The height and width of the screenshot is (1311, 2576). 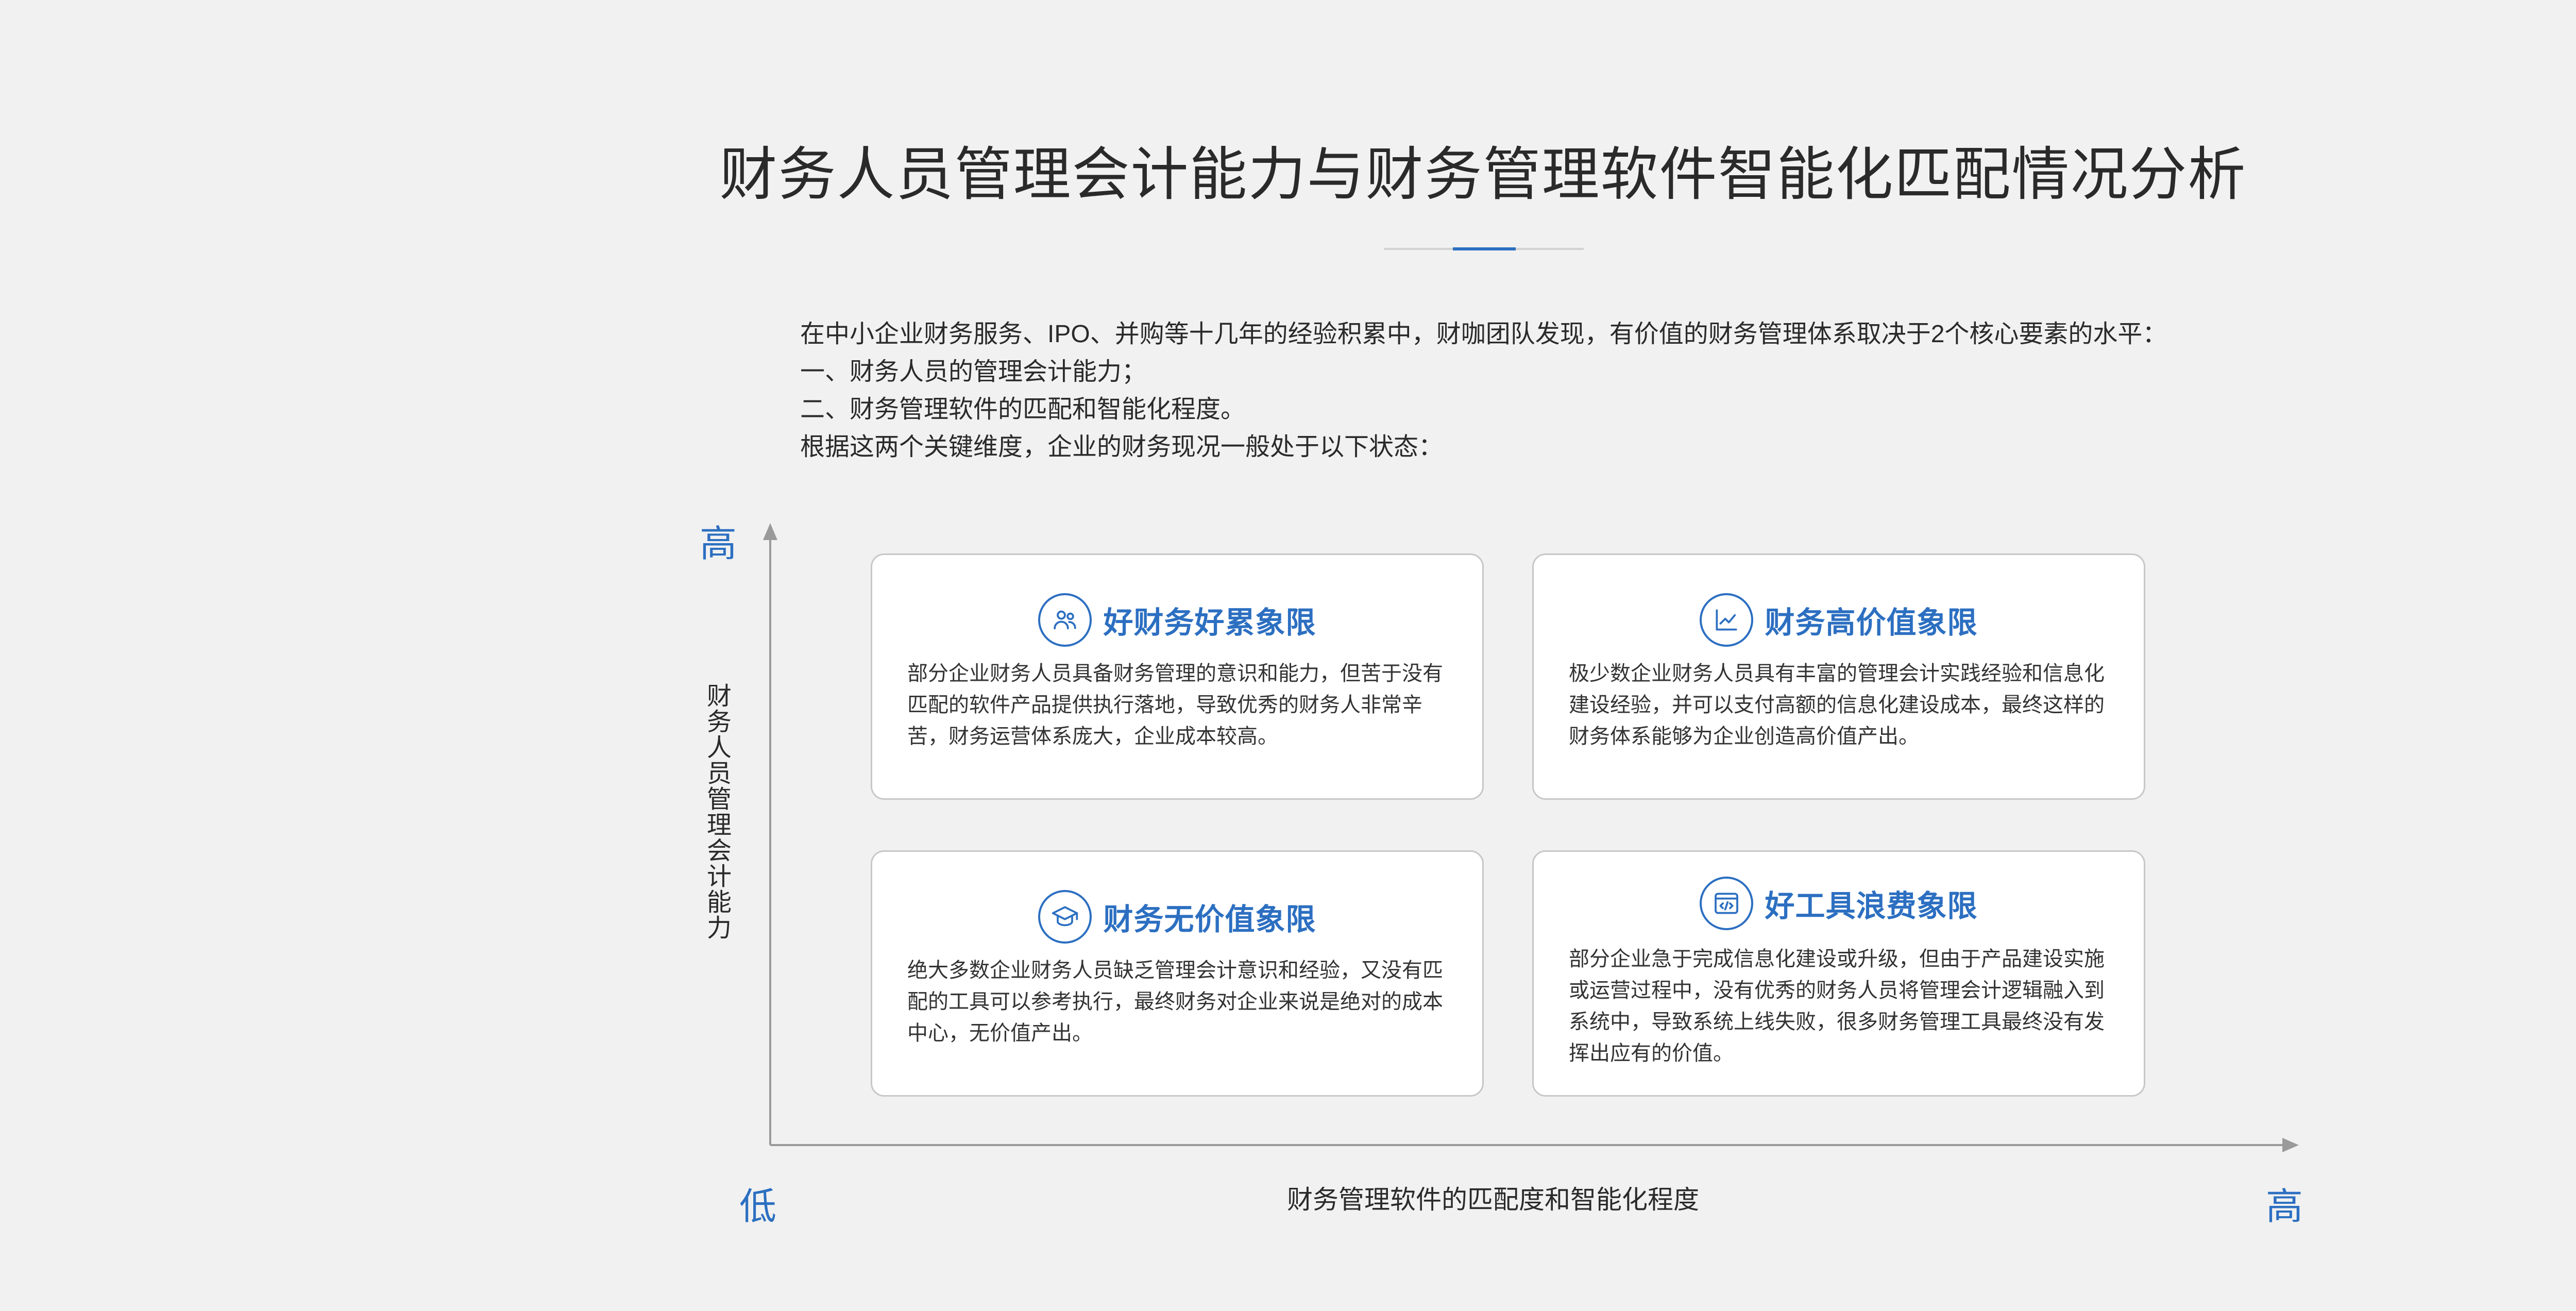 I want to click on card-header: 财务无价值象限, so click(x=1177, y=917).